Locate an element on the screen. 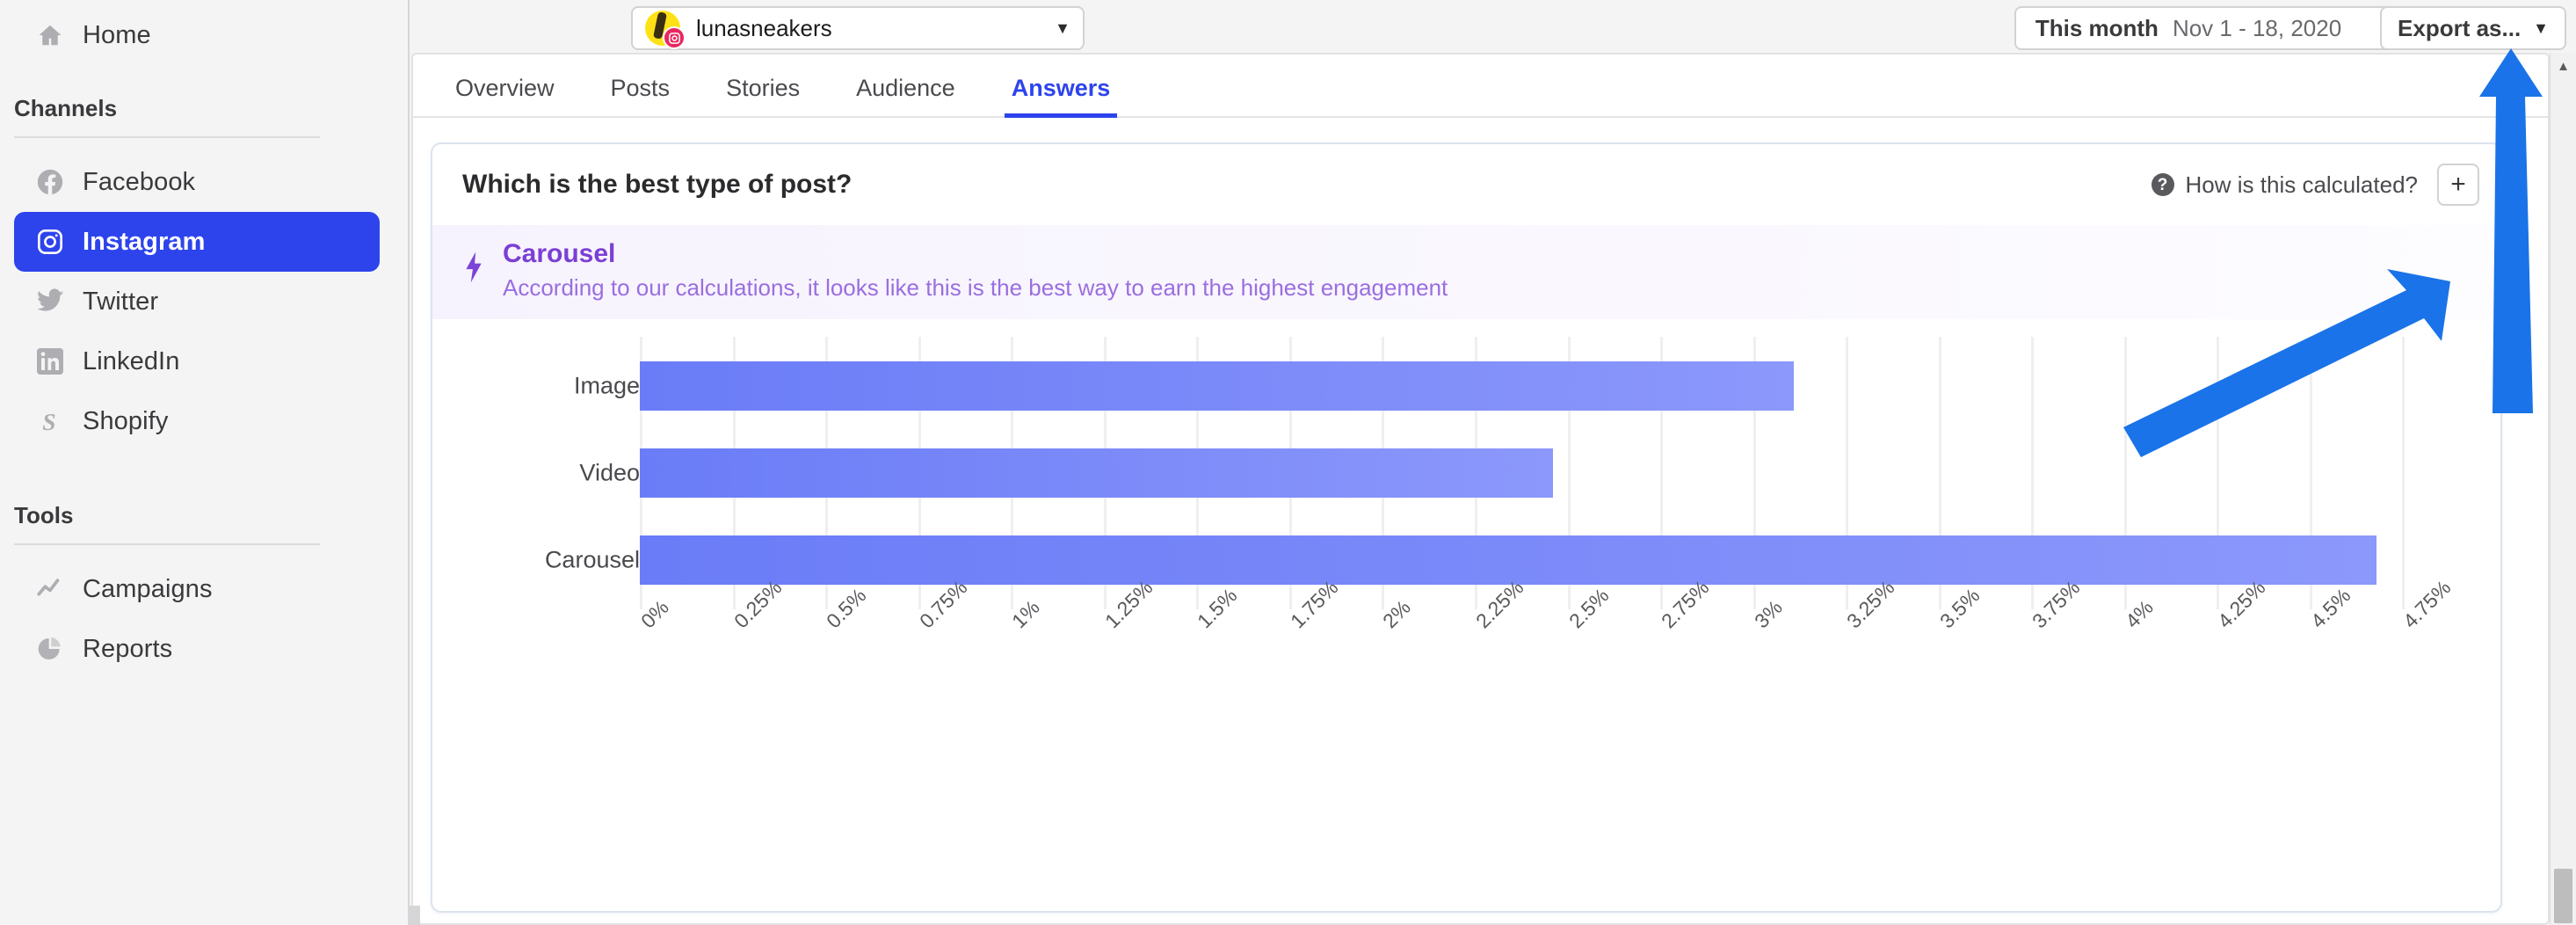 This screenshot has width=2576, height=925. date-range-label: Nov 1 - 18, 2020 is located at coordinates (2257, 27).